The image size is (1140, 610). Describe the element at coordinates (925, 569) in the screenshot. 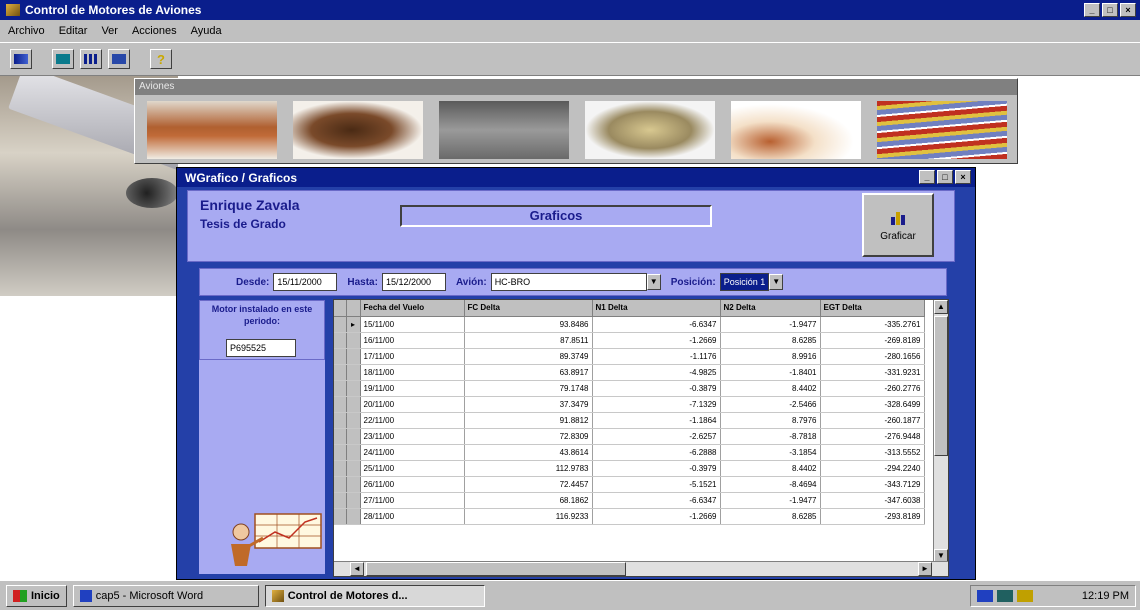

I see `scroll-right-icon: ►` at that location.